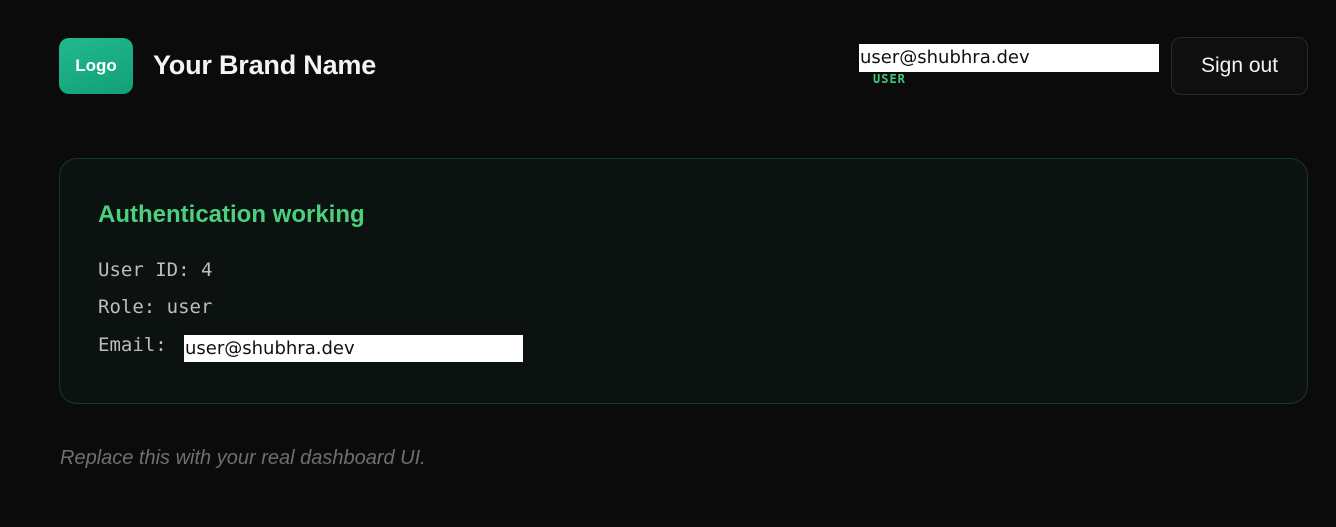  Describe the element at coordinates (889, 79) in the screenshot. I see `header-user-role: USER` at that location.